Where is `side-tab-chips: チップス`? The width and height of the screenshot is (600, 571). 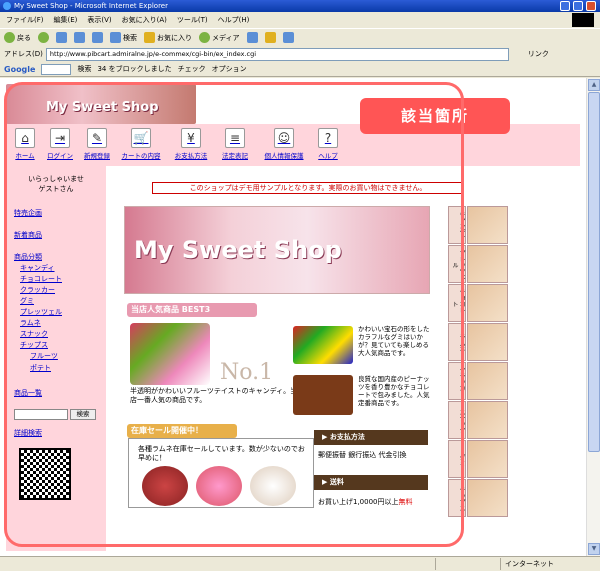
side-tab-chips: チップス is located at coordinates (457, 498).